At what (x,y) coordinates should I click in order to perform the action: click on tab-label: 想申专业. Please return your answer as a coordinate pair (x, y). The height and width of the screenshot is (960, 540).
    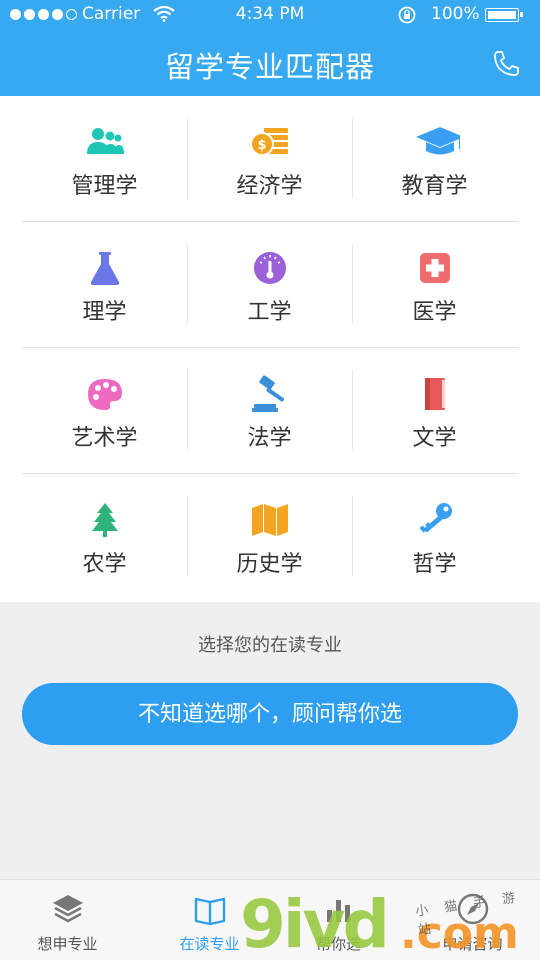
    Looking at the image, I should click on (67, 944).